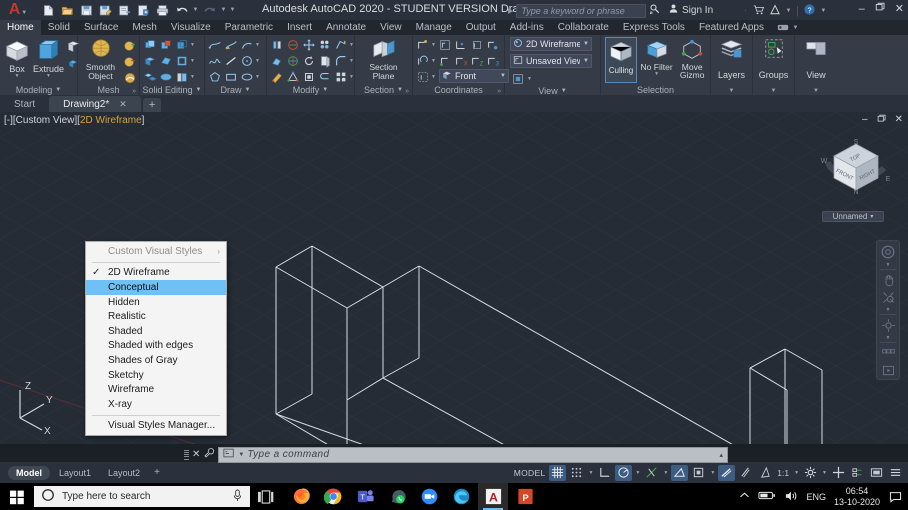 This screenshot has width=908, height=510. I want to click on taskbar-app-zoom, so click(429, 496).